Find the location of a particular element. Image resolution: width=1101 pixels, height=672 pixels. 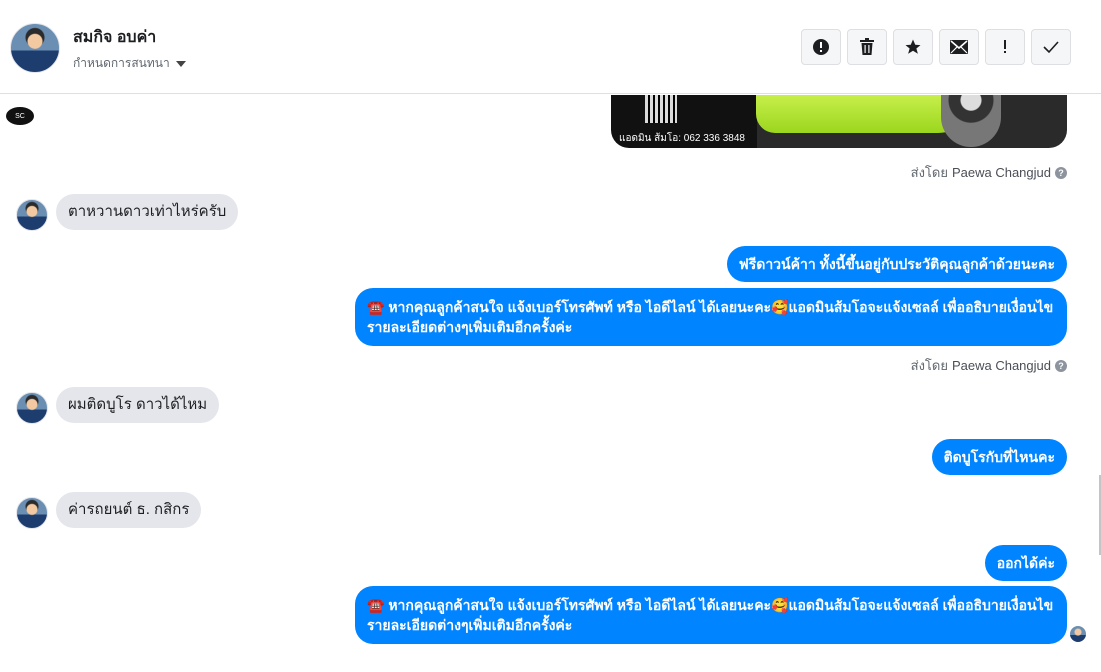

conversation-header: สมกิจ อบค่า กำหนดการสนทนา is located at coordinates (550, 47).